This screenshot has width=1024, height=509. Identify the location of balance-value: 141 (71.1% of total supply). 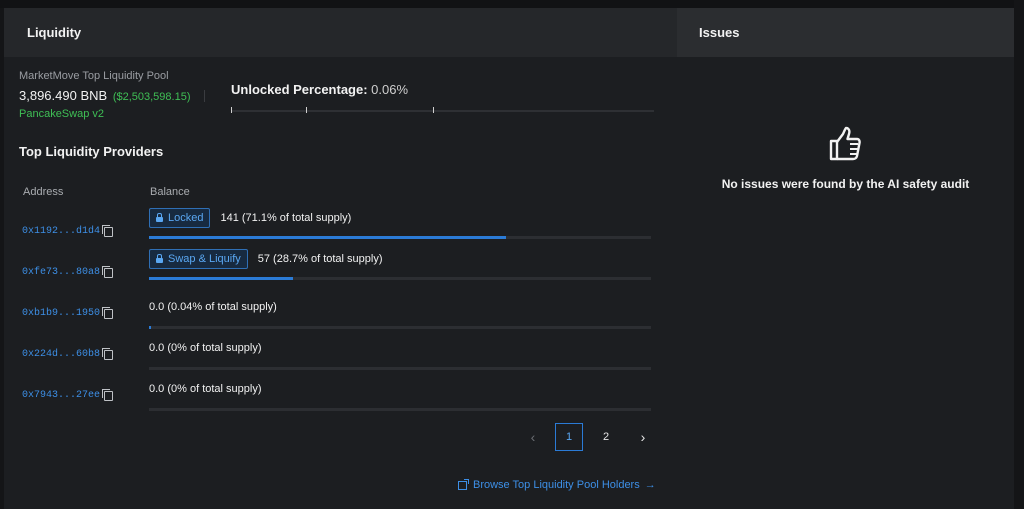
(286, 218).